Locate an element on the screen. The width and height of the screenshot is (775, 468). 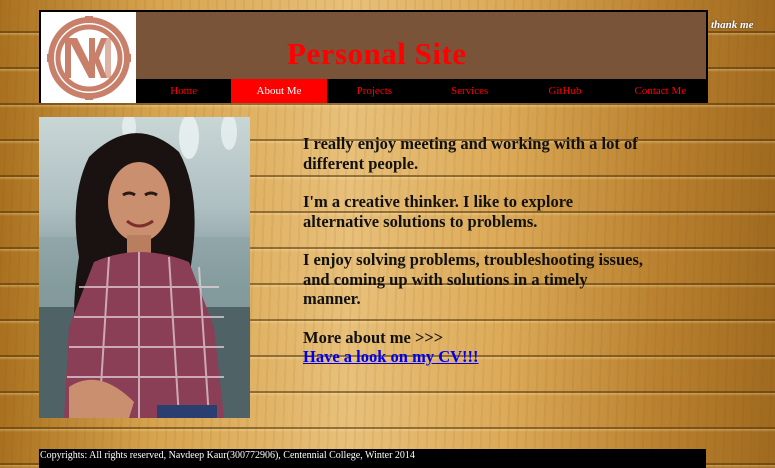
more-about-label: More about me >>> is located at coordinates (373, 337).